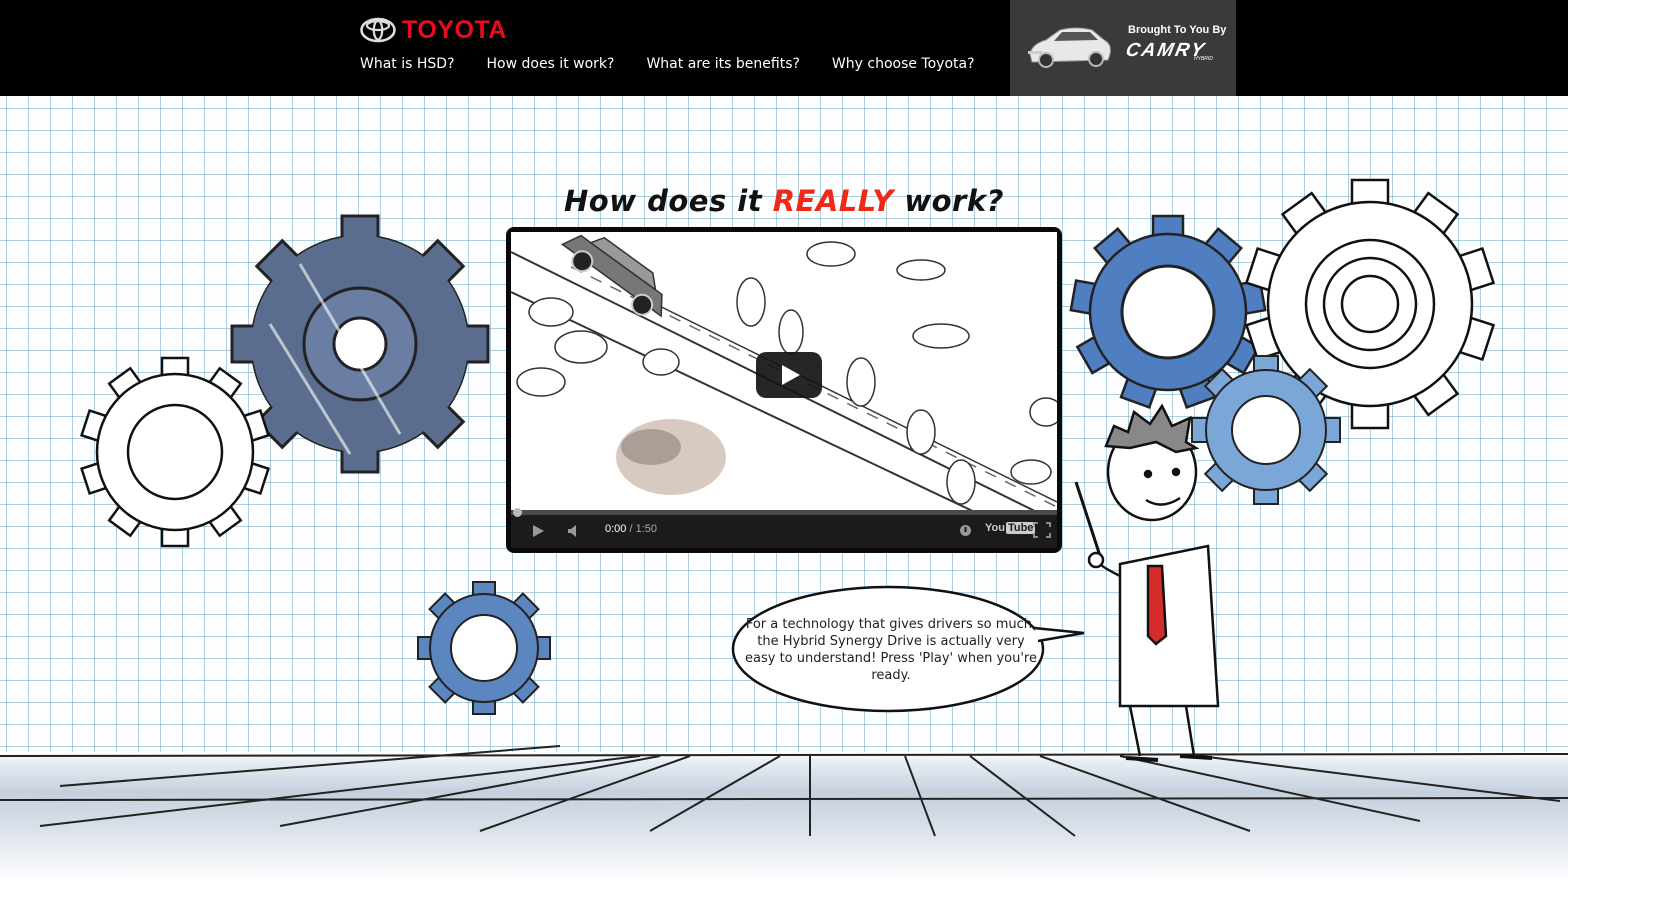 The height and width of the screenshot is (923, 1664). Describe the element at coordinates (360, 344) in the screenshot. I see `gear-dark` at that location.